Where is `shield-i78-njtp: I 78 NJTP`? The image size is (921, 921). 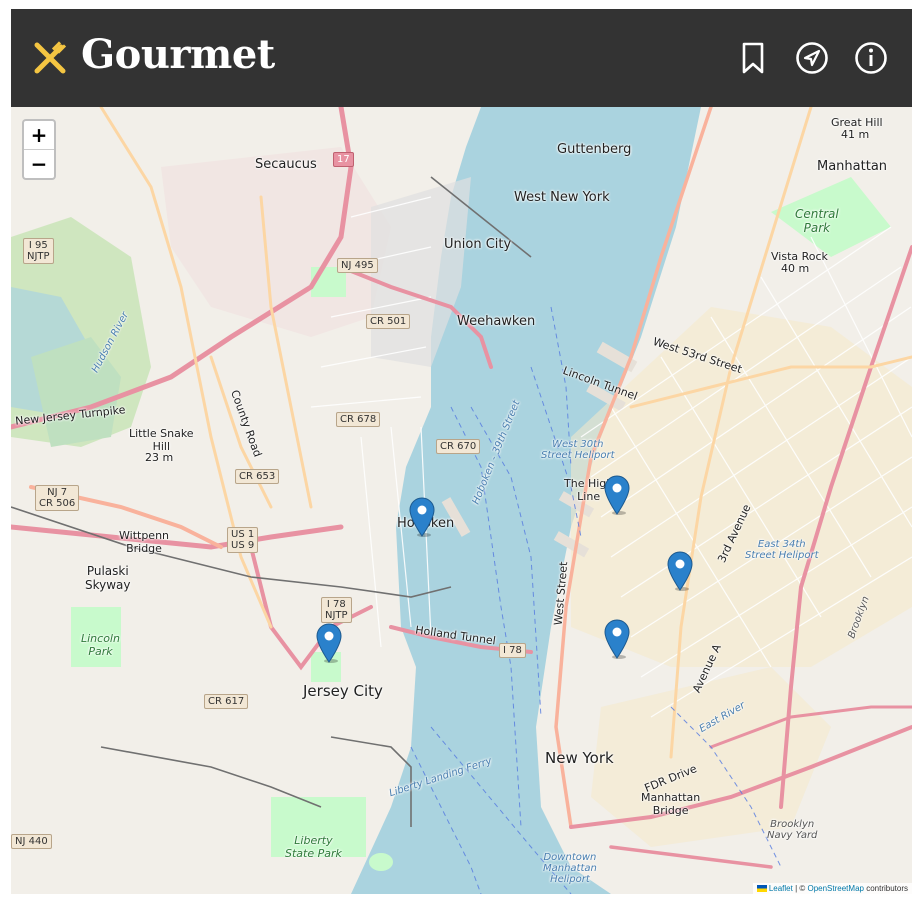
shield-i78-njtp: I 78 NJTP is located at coordinates (336, 610).